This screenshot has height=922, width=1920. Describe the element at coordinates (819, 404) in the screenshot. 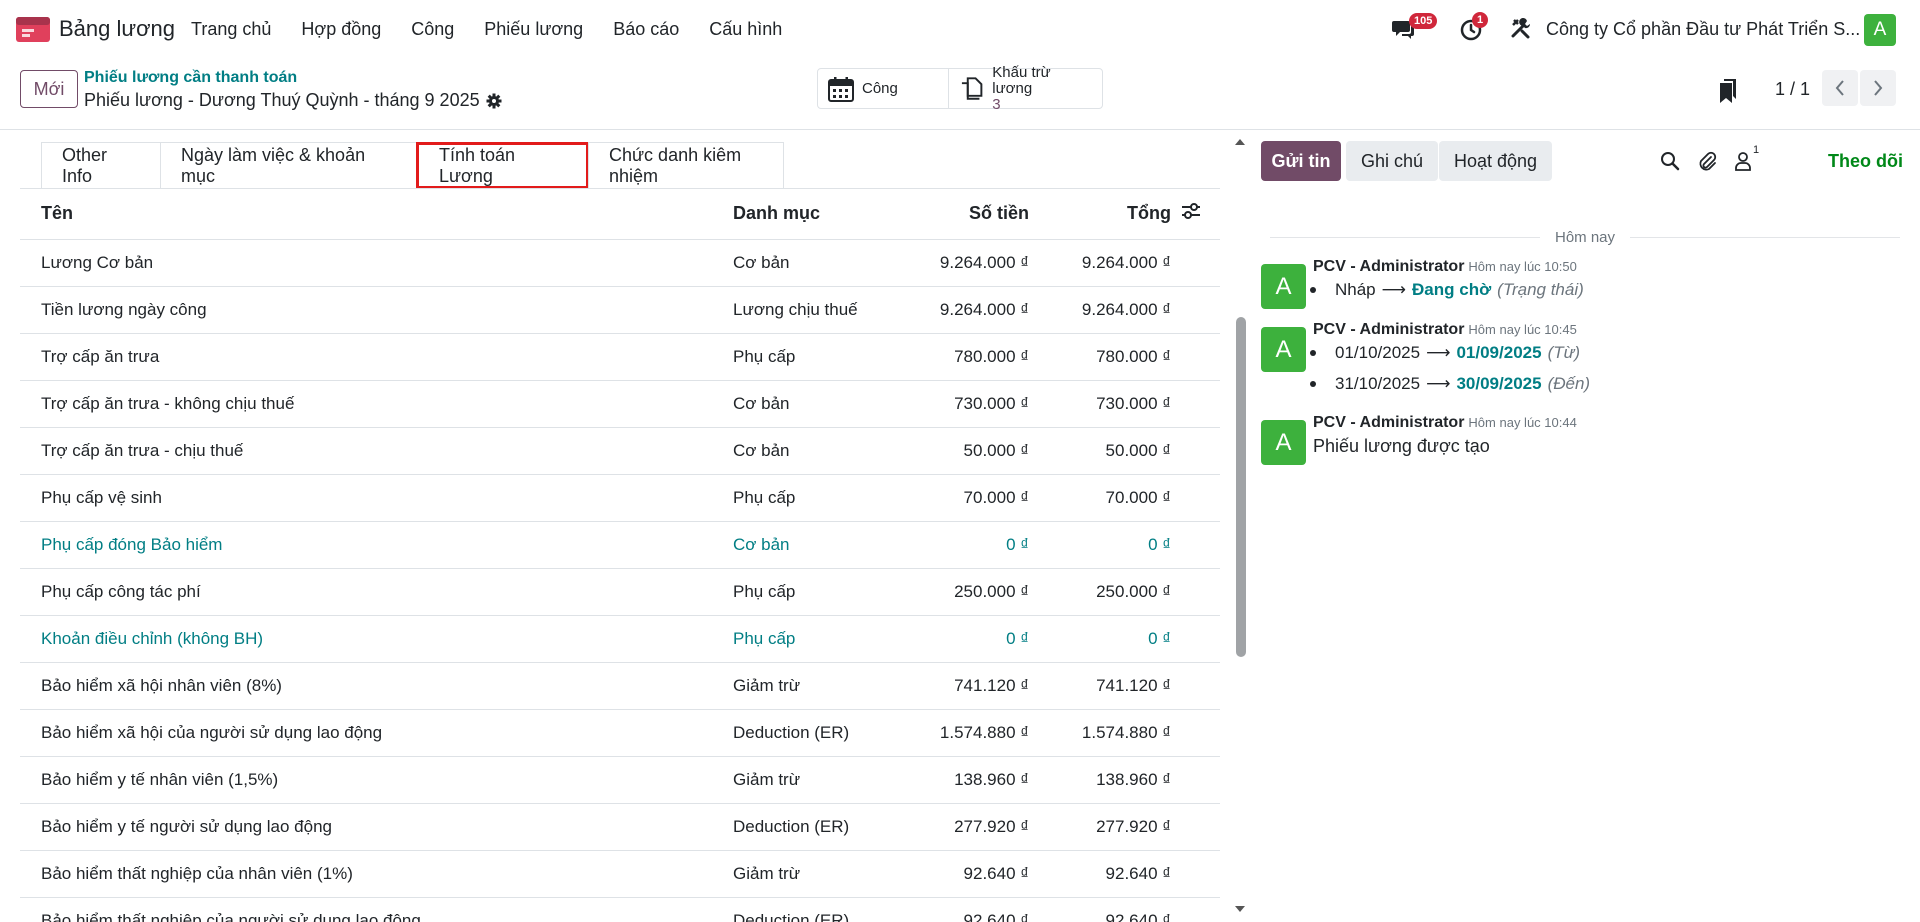

I see `cell-category: Cơ bản` at that location.